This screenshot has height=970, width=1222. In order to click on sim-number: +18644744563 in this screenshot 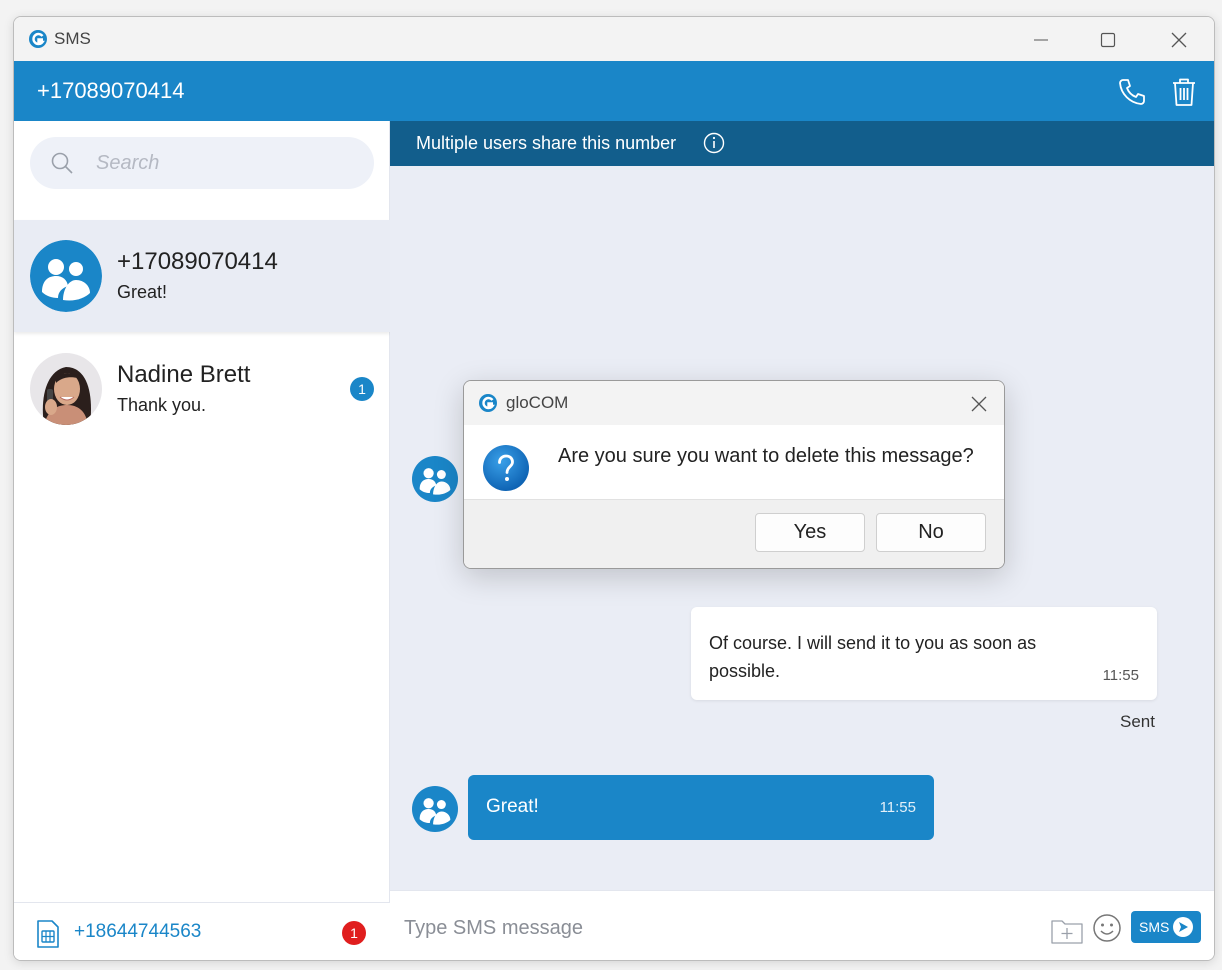, I will do `click(138, 931)`.